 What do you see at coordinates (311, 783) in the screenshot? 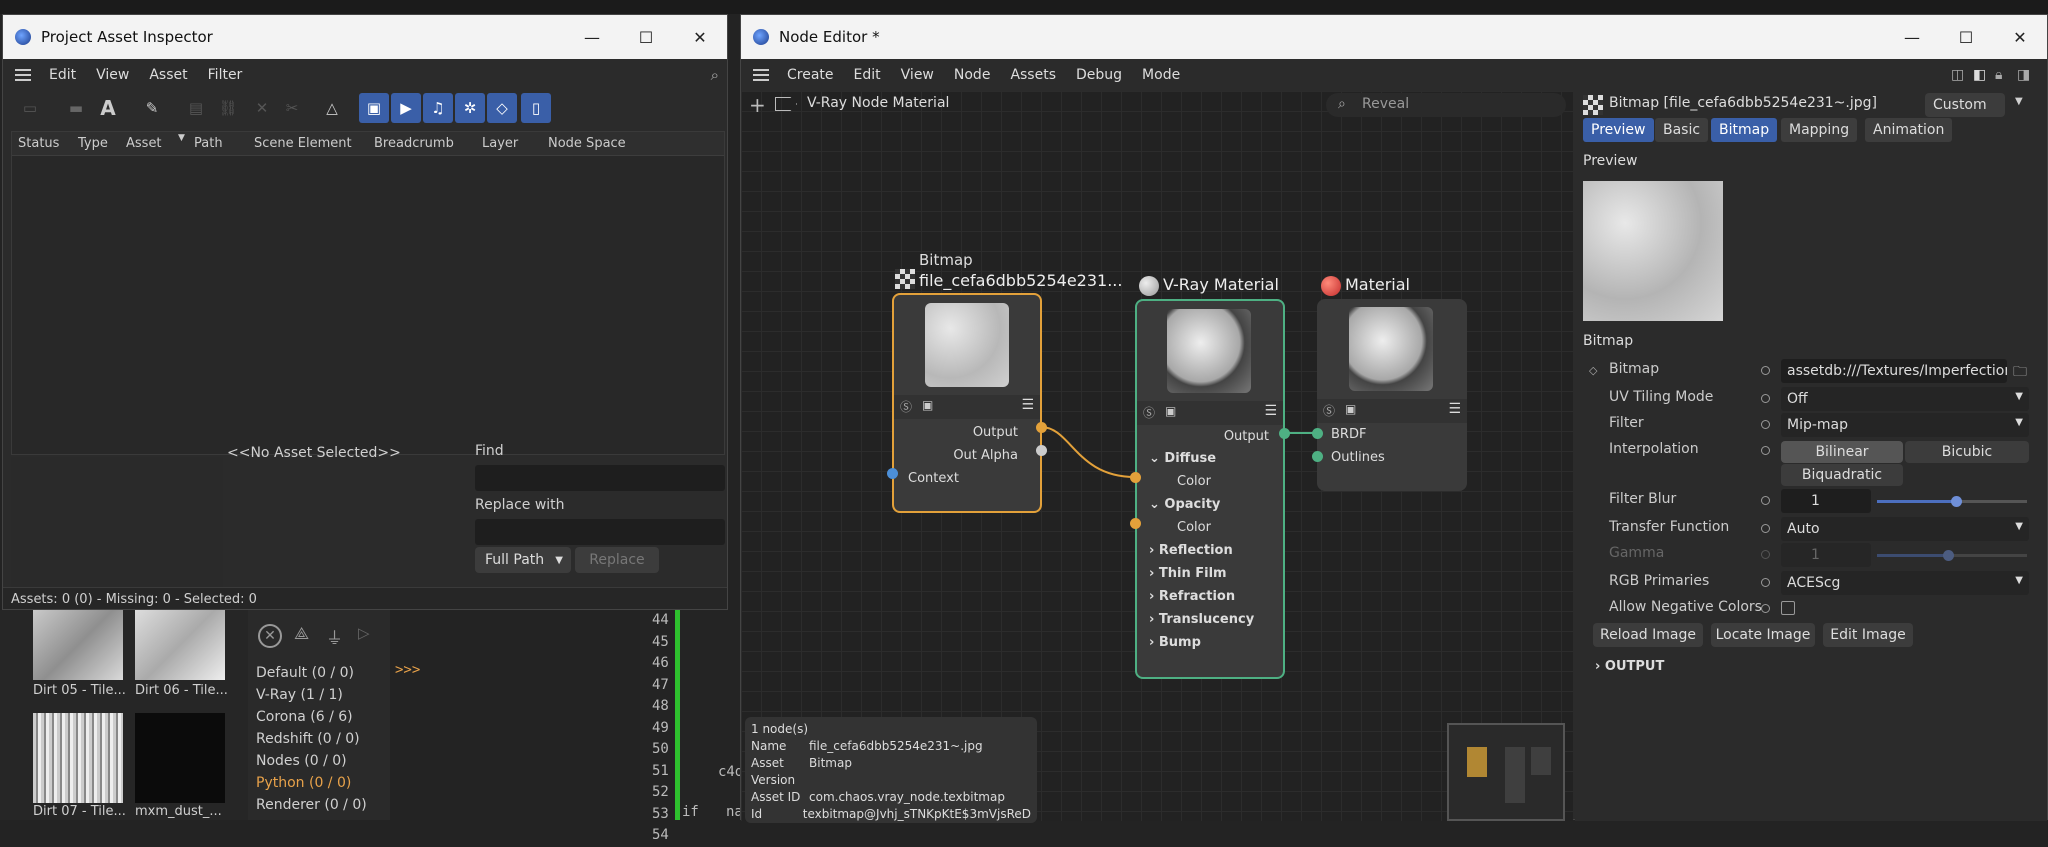
I see `log-filter-item-python: Python (0 / 0)` at bounding box center [311, 783].